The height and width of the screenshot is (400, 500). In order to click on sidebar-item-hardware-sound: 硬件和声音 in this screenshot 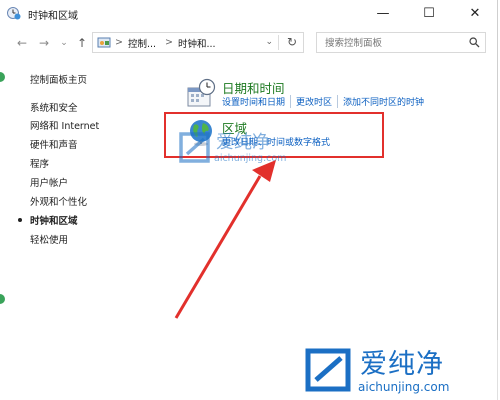, I will do `click(54, 144)`.